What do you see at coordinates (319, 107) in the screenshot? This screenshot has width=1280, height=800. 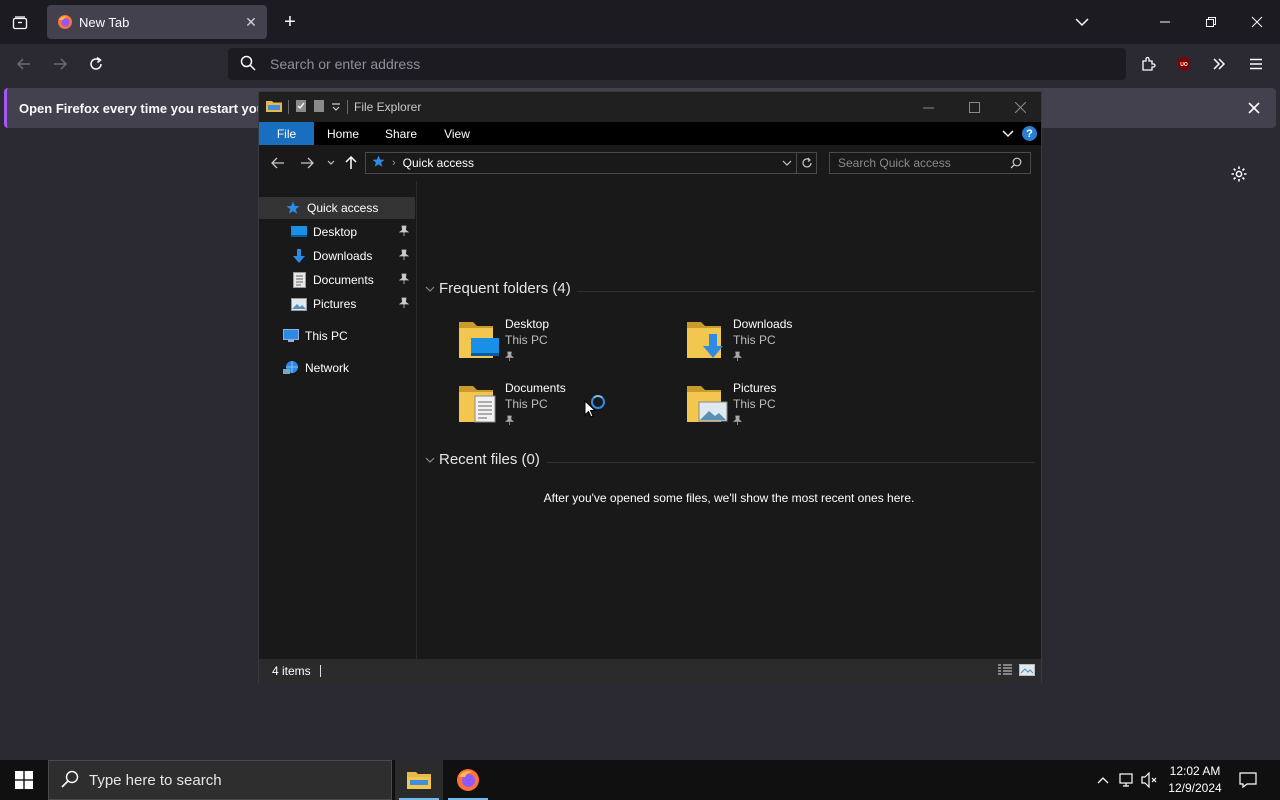 I see `new-folder-icon` at bounding box center [319, 107].